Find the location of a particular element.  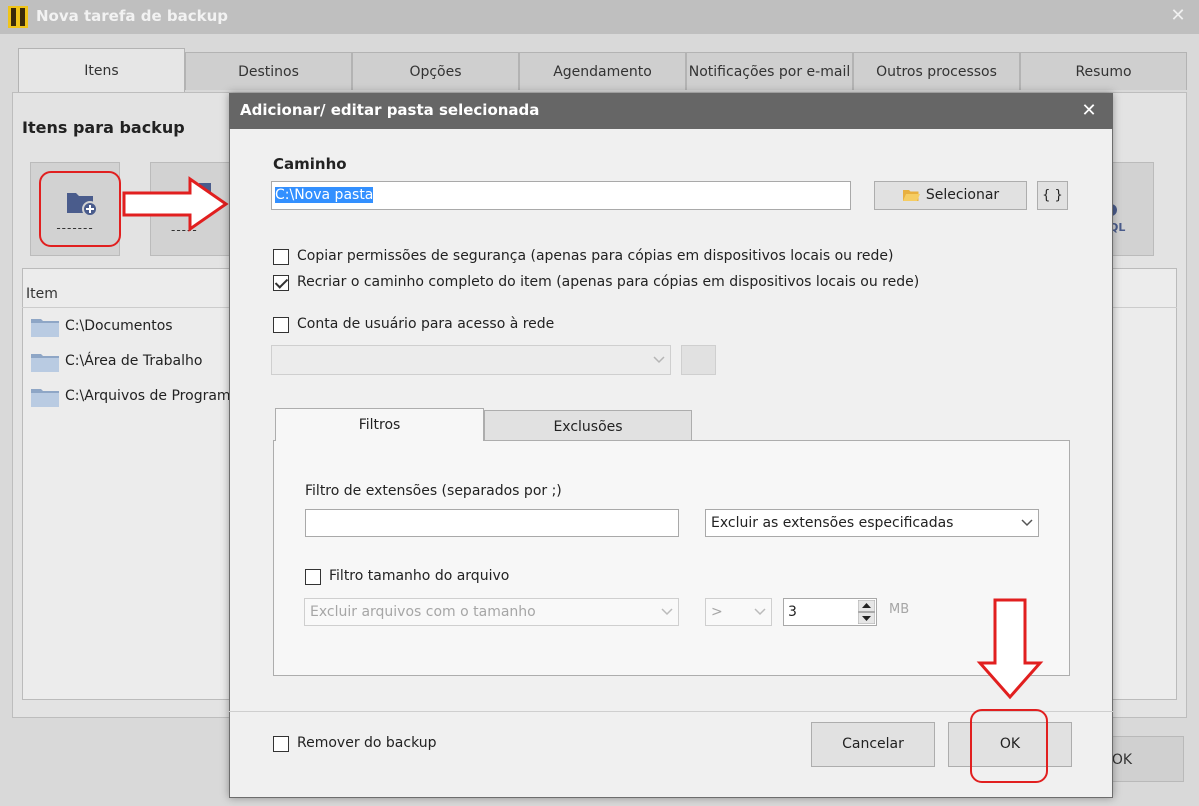

dialog-title: Adicionar/ editar pasta selecionada is located at coordinates (390, 110).